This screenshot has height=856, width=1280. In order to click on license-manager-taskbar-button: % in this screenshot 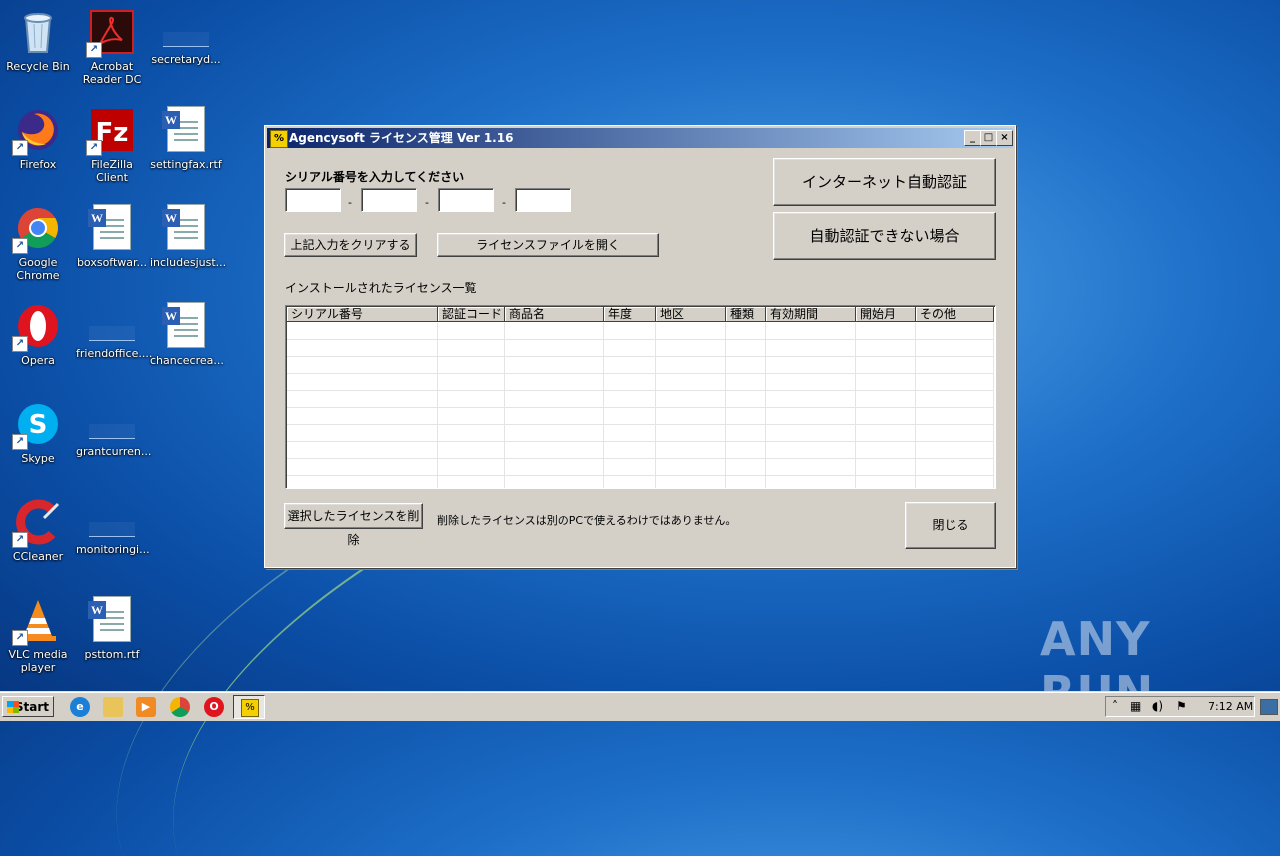, I will do `click(249, 707)`.